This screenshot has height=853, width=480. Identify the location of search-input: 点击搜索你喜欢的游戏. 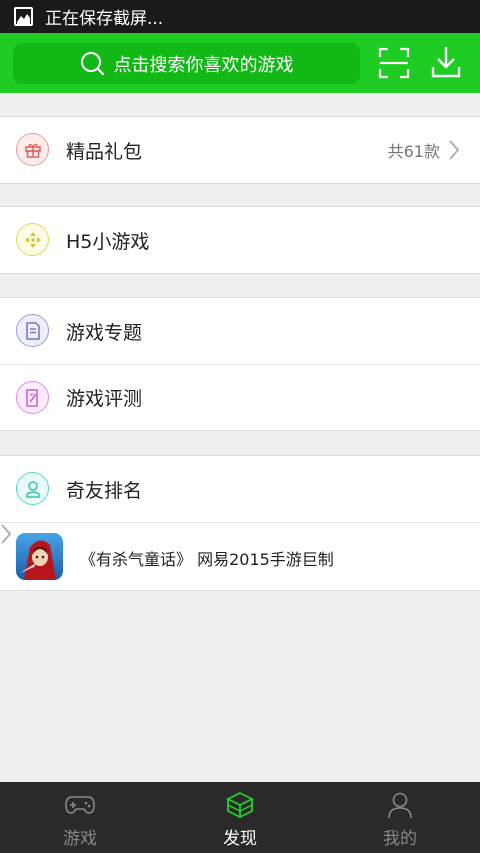
(186, 63).